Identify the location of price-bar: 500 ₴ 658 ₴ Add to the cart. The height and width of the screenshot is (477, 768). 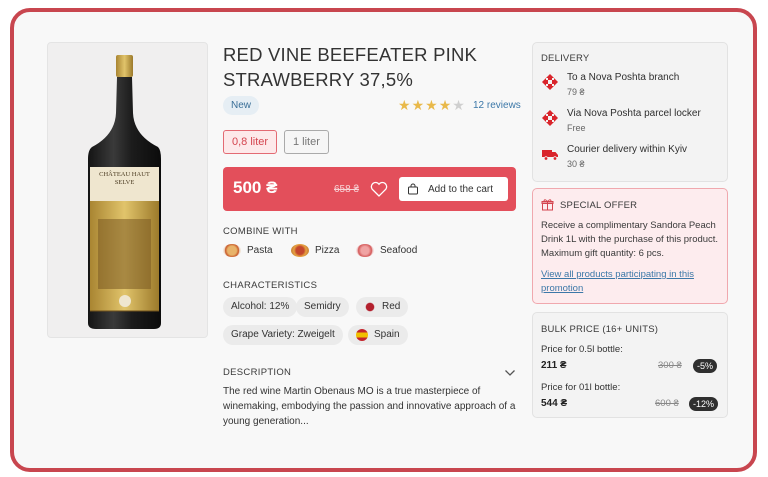
(369, 189).